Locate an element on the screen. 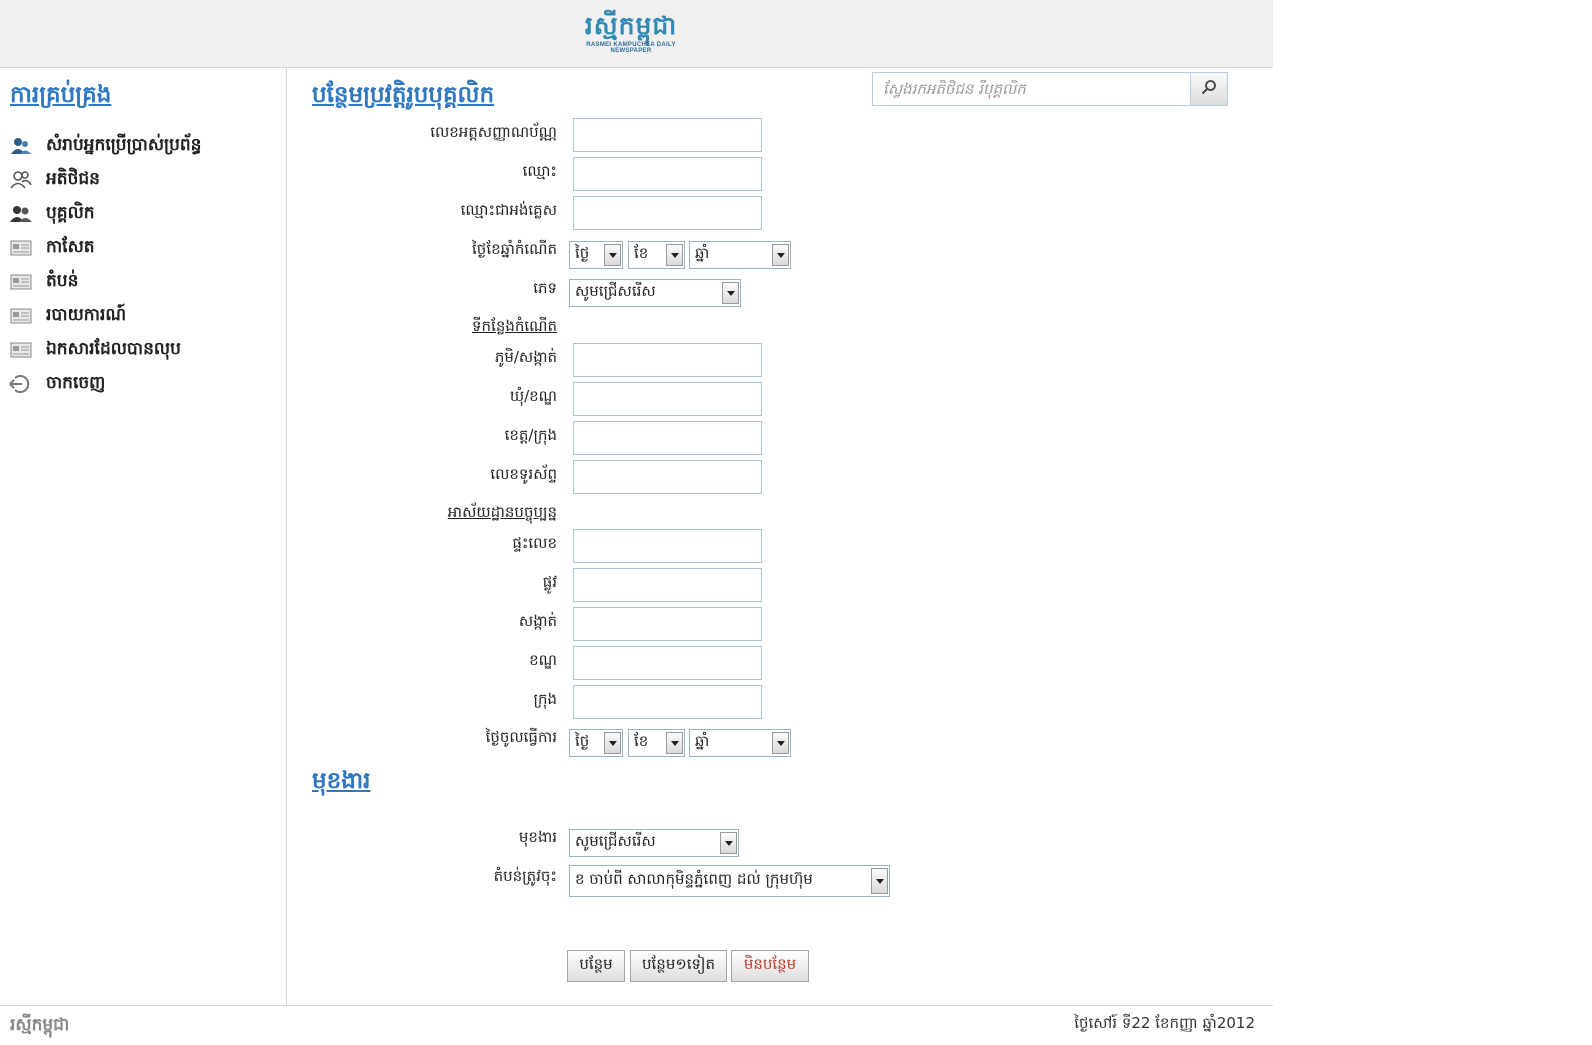 The image size is (1592, 1045). street-field is located at coordinates (667, 585).